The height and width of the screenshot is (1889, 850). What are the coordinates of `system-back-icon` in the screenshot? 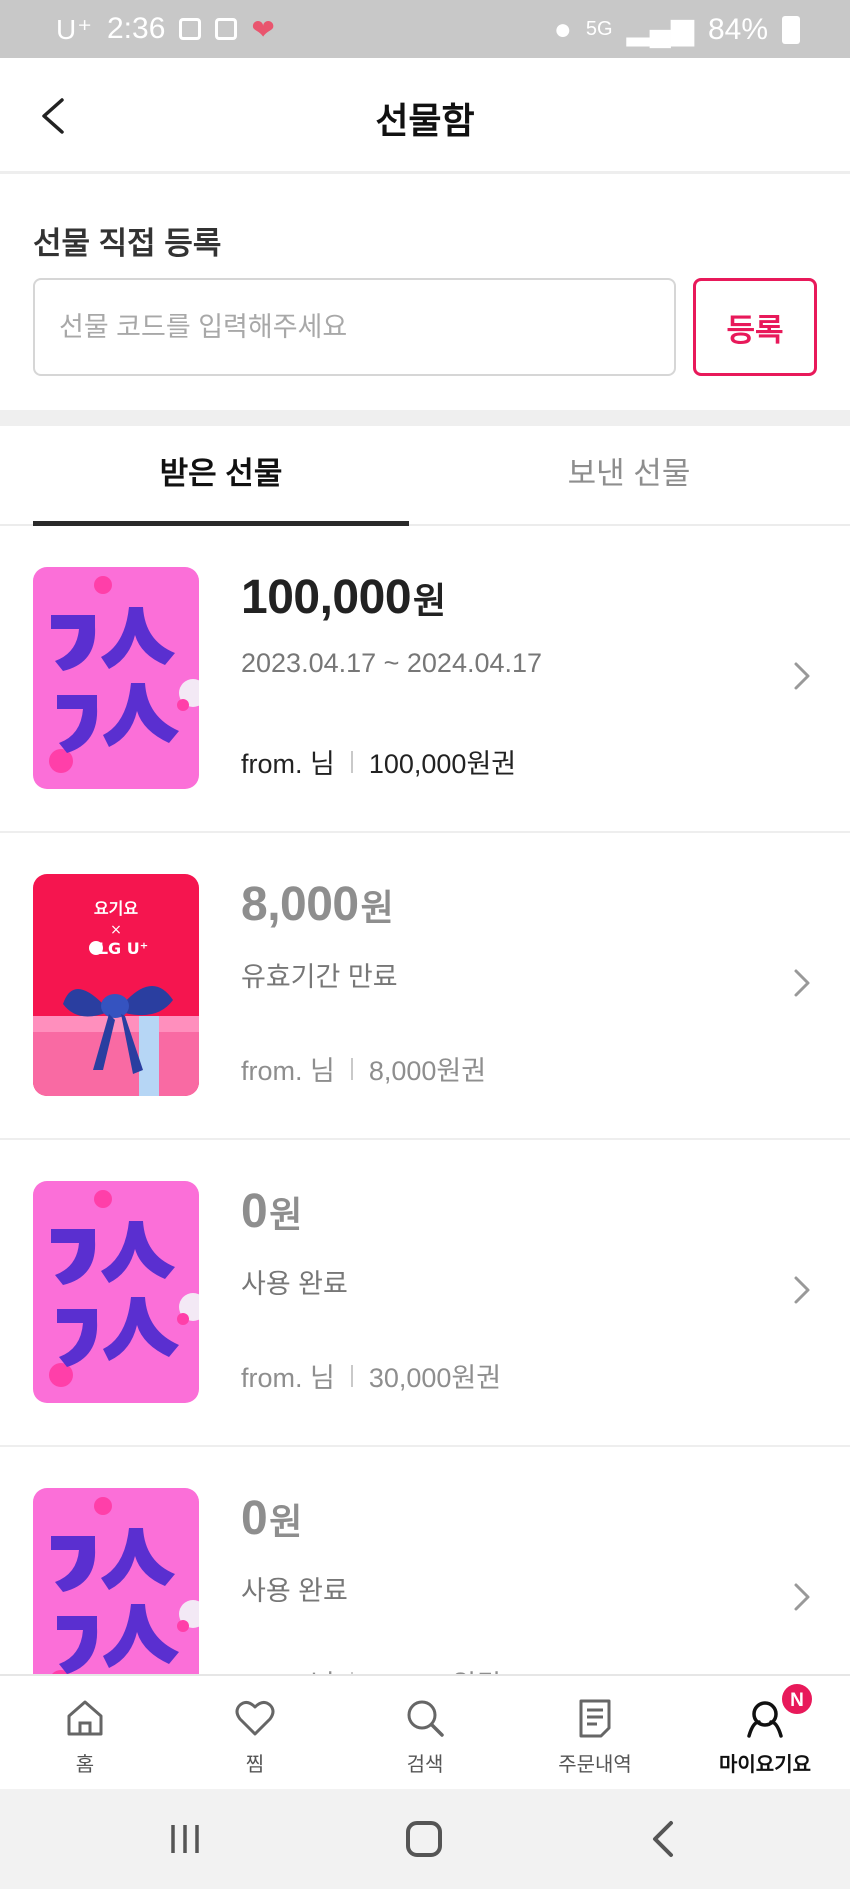 It's located at (665, 1839).